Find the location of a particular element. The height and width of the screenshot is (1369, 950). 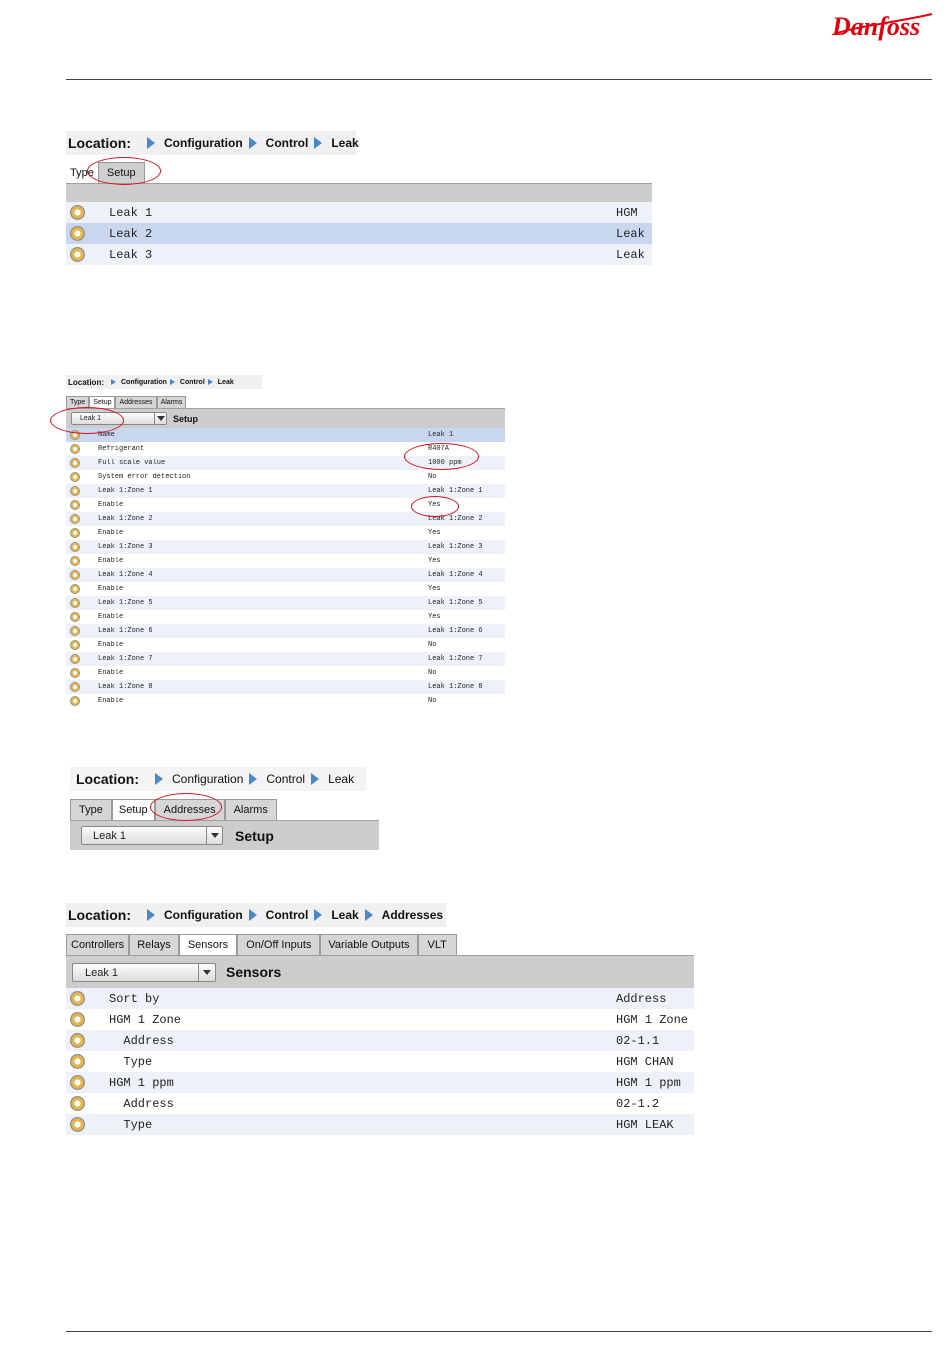

list-row: HGM 1 ppm HGM 1 ppm is located at coordinates (380, 1082).